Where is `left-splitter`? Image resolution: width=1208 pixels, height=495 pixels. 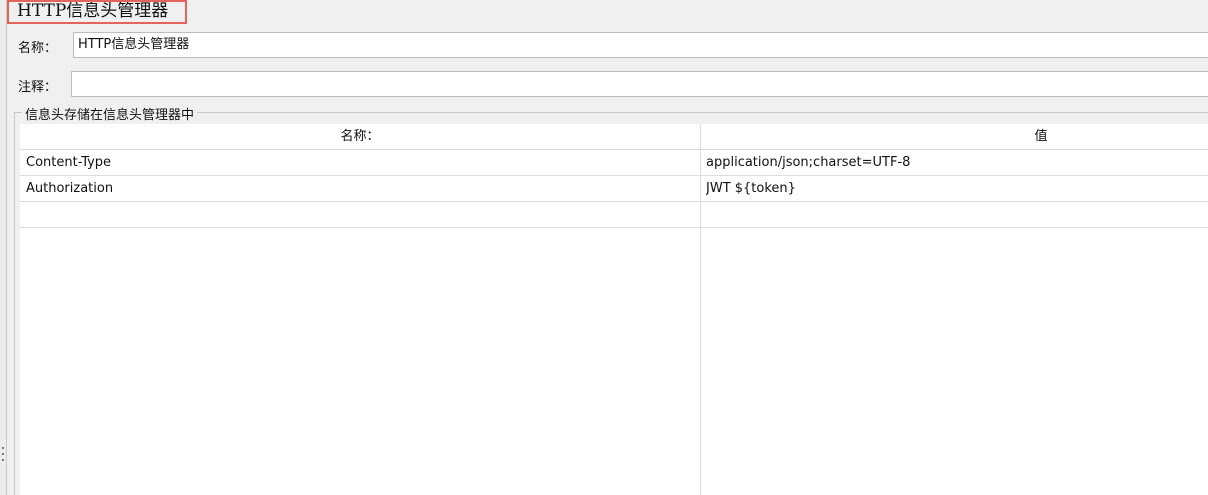
left-splitter is located at coordinates (3, 247).